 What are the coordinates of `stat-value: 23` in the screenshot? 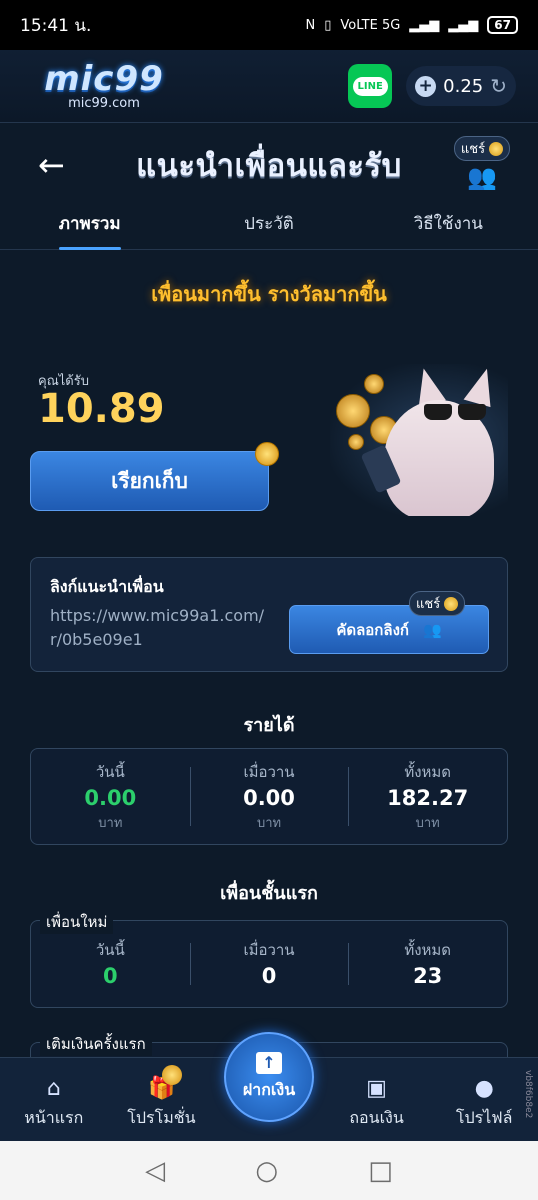 It's located at (428, 976).